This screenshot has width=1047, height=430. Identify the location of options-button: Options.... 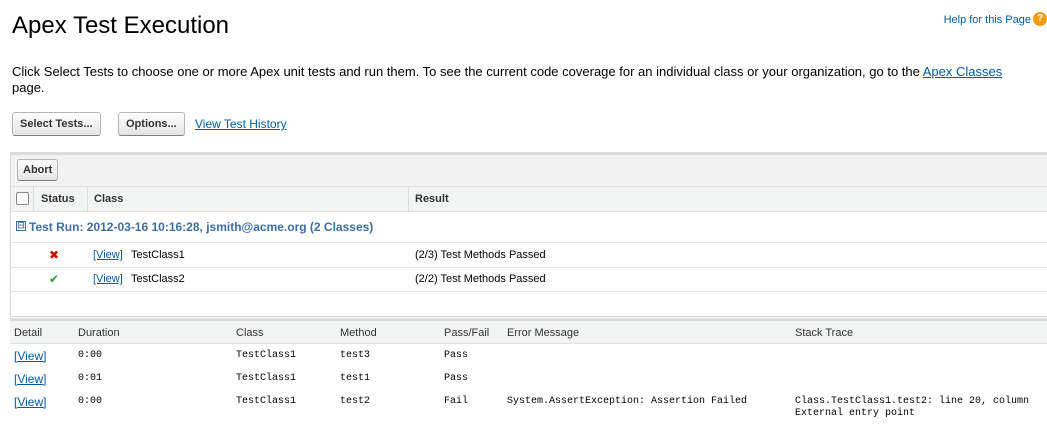
(151, 124).